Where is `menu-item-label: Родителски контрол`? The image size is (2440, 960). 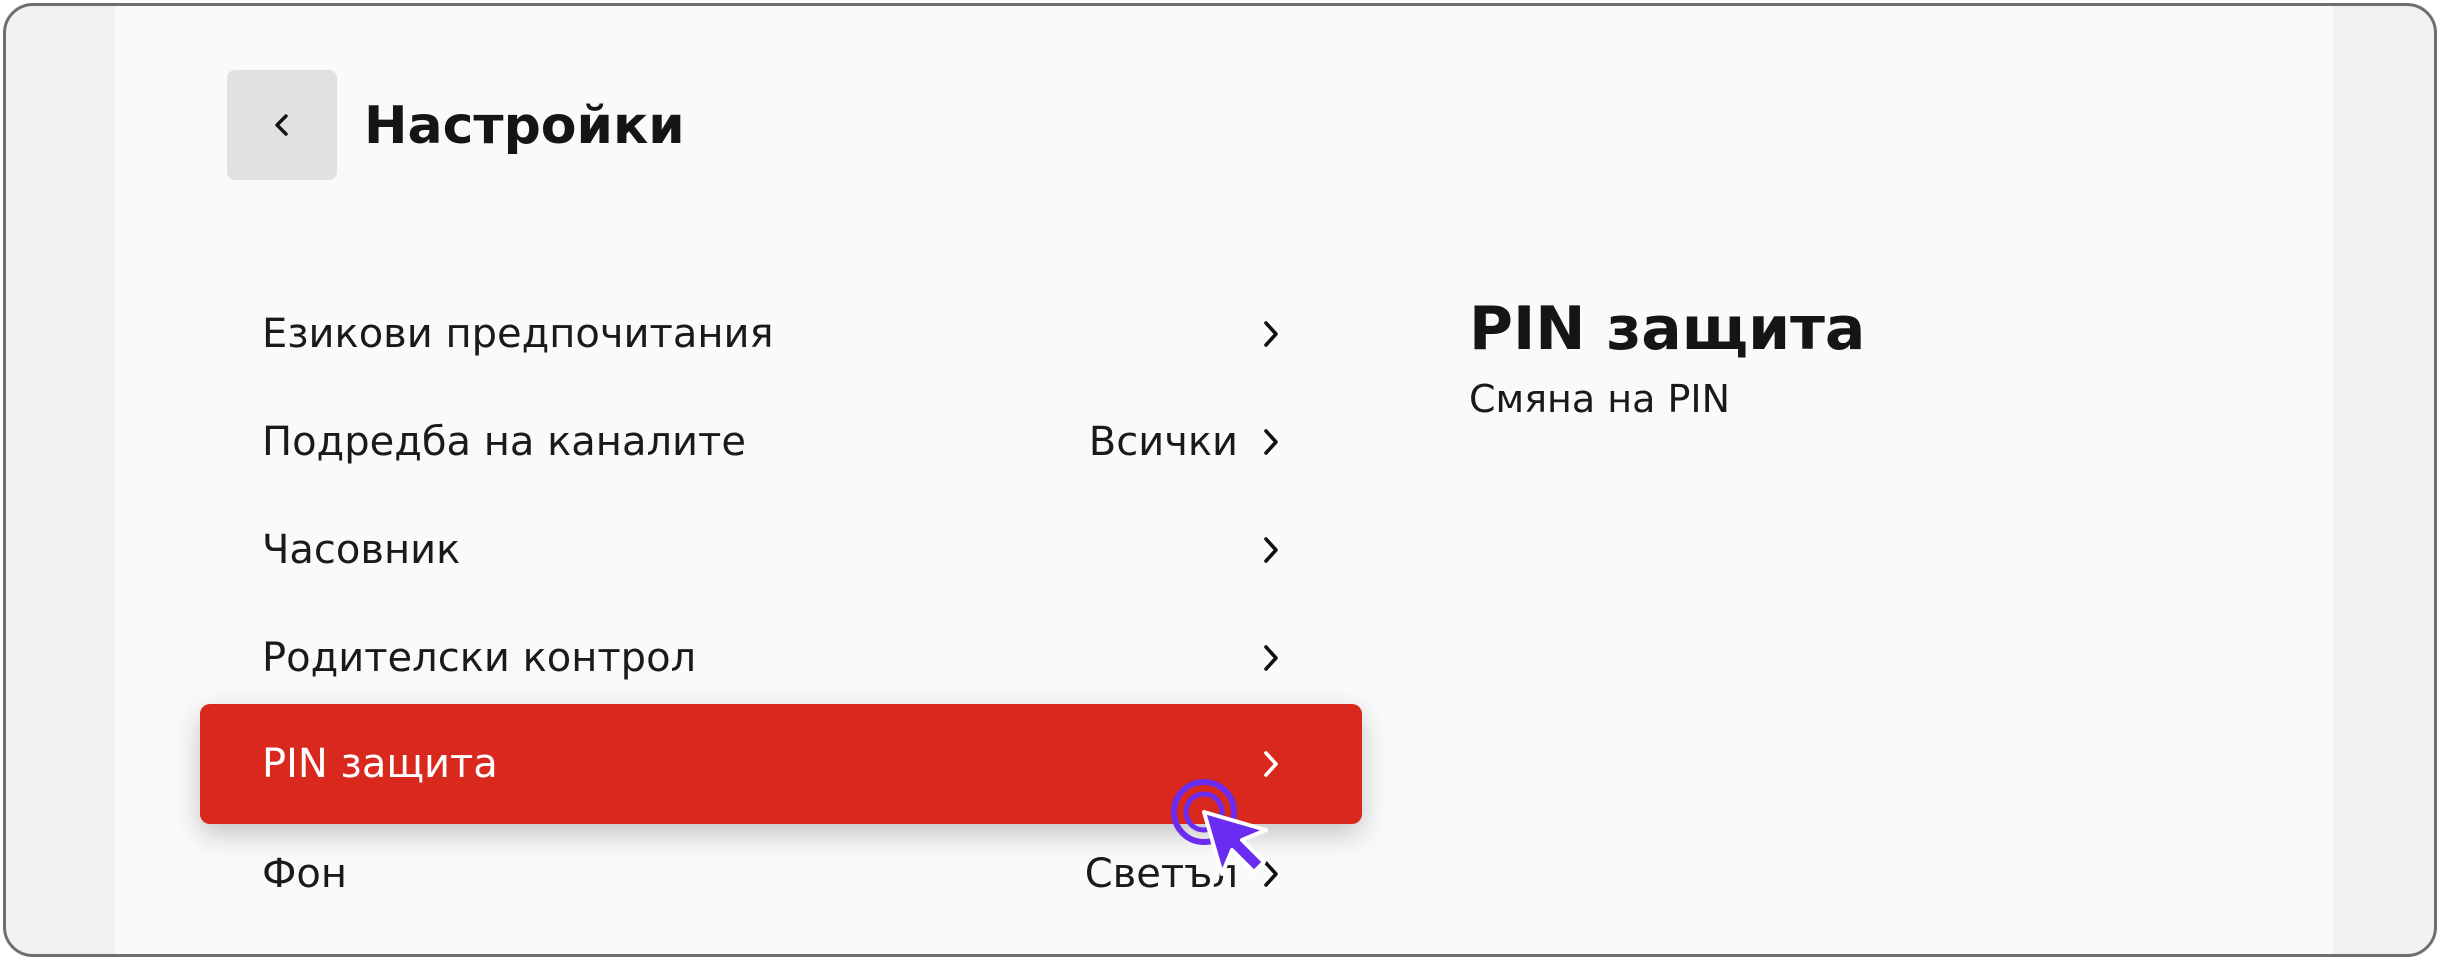
menu-item-label: Родителски контрол is located at coordinates (479, 658).